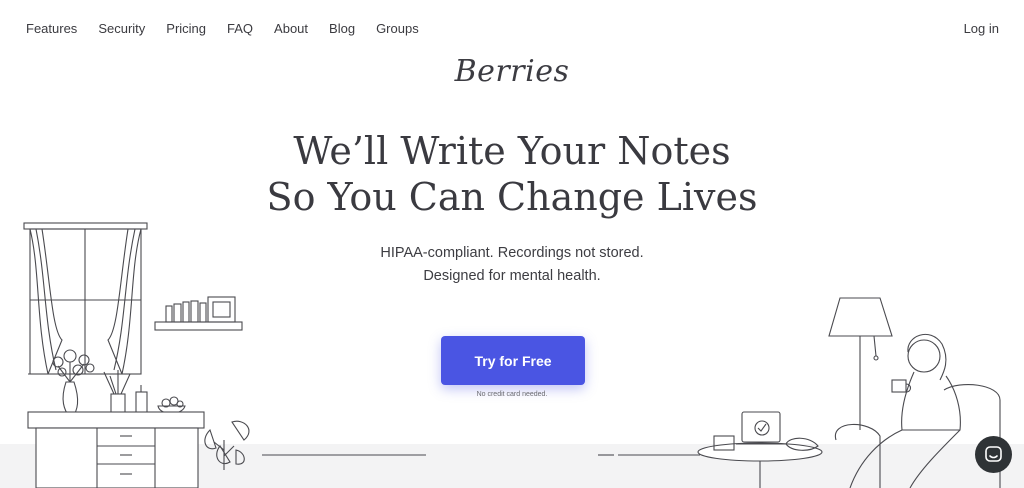 The height and width of the screenshot is (488, 1024). I want to click on nav-link-faq: FAQ, so click(240, 28).